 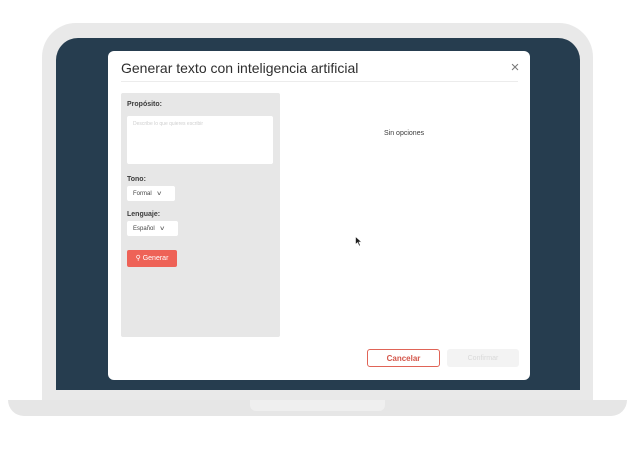 I want to click on purpose-input, so click(x=200, y=140).